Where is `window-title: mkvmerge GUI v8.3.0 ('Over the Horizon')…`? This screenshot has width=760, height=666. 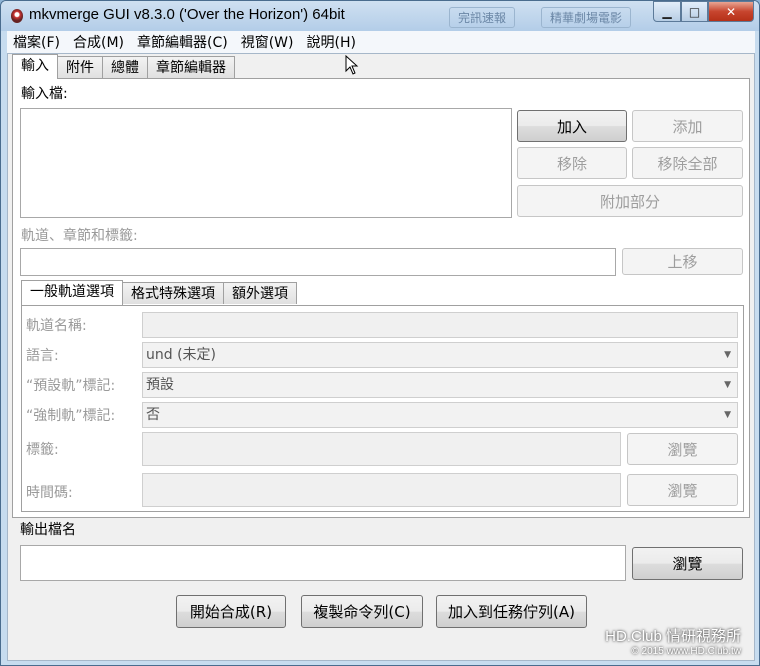 window-title: mkvmerge GUI v8.3.0 ('Over the Horizon')… is located at coordinates (187, 14).